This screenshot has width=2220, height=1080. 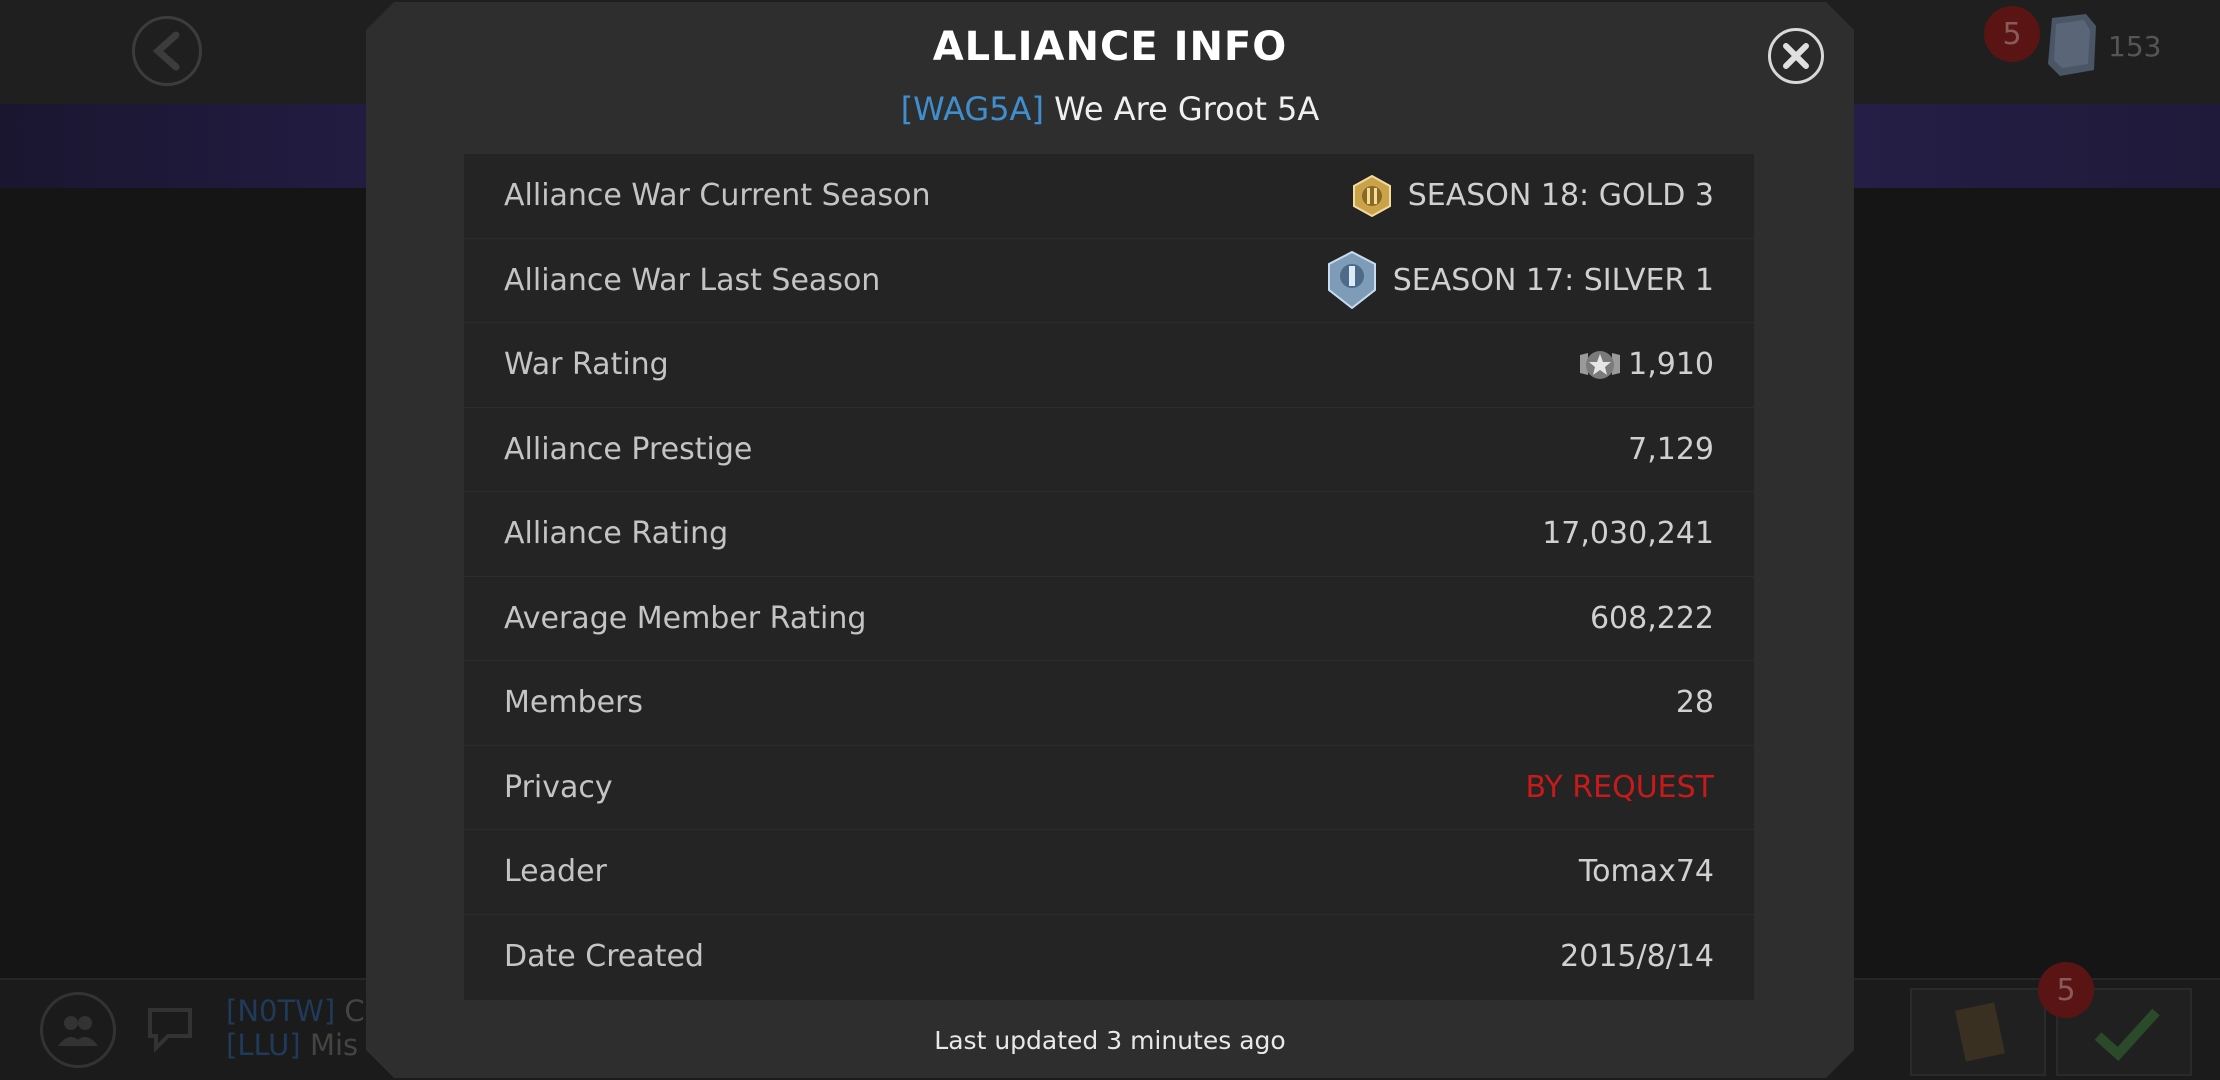 I want to click on war-rating-star-icon, so click(x=1600, y=364).